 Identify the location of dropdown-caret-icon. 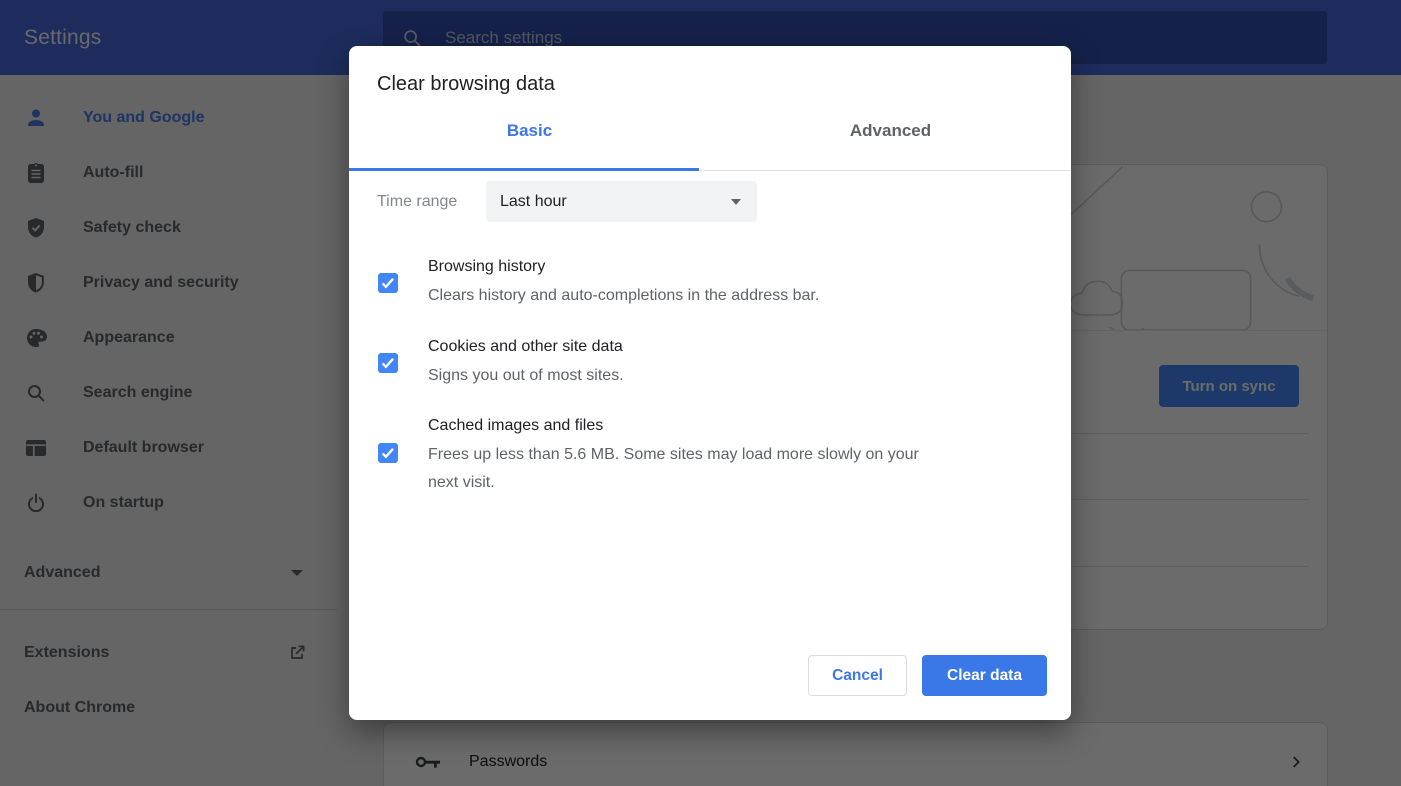
(736, 201).